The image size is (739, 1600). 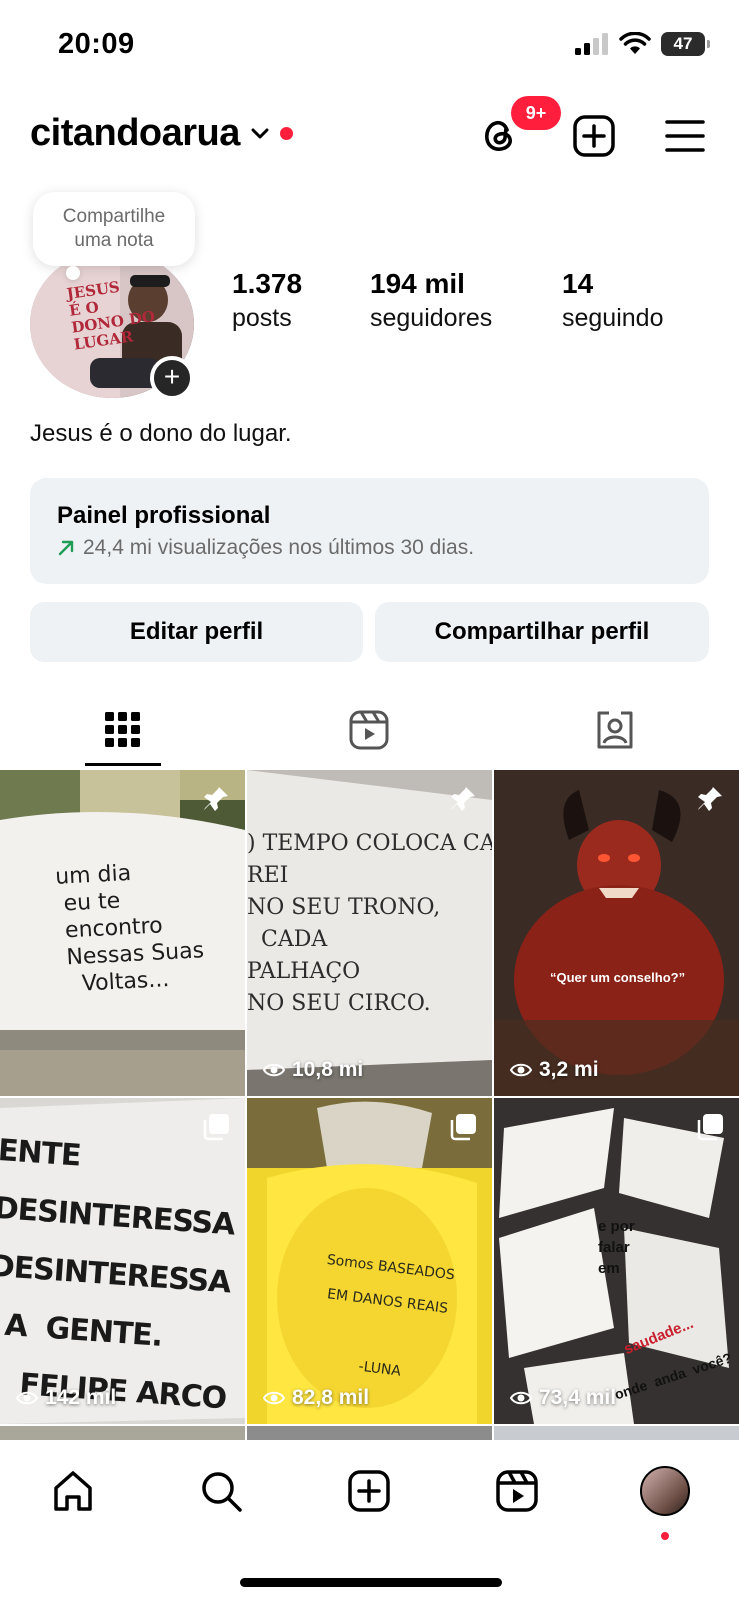 I want to click on post-4-views: 142 mil, so click(x=66, y=1398).